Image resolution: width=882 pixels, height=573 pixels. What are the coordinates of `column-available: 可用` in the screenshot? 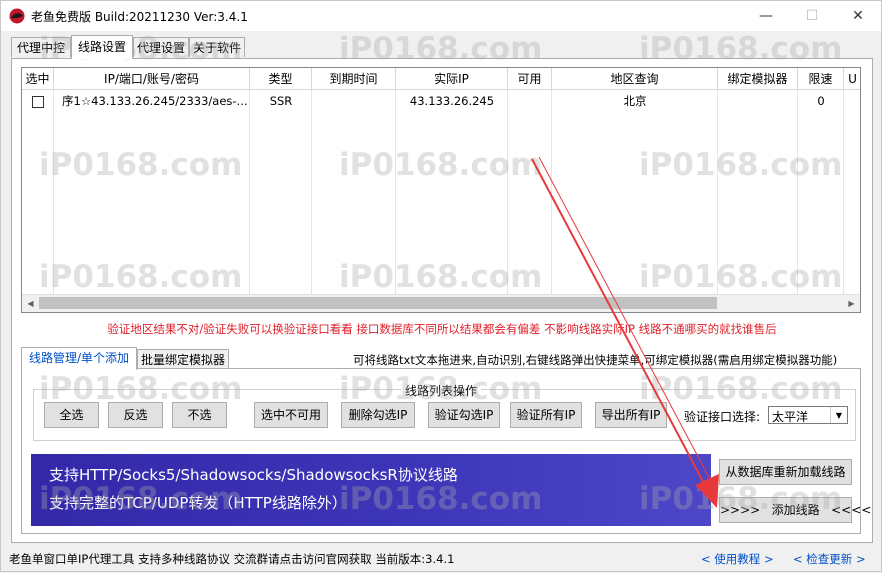 It's located at (530, 79).